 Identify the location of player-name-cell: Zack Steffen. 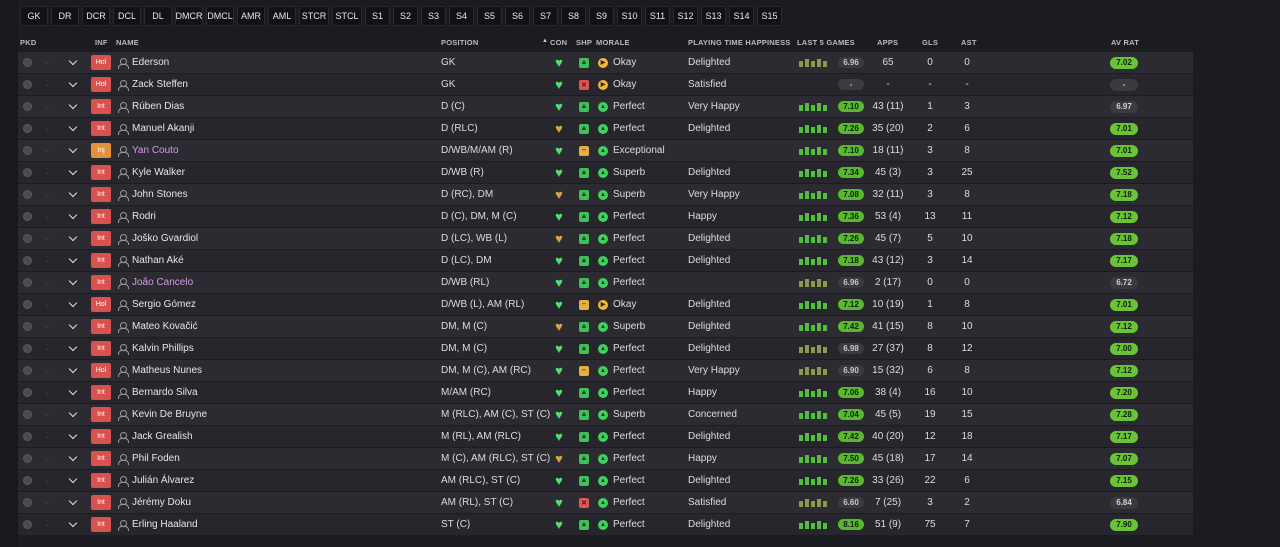
(273, 84).